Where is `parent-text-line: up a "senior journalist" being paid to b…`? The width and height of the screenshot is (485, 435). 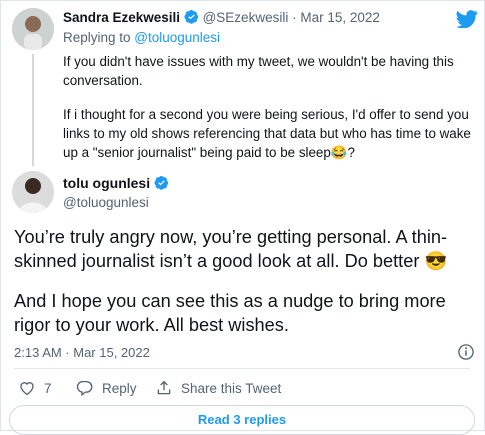 parent-text-line: up a "senior journalist" being paid to b… is located at coordinates (209, 152).